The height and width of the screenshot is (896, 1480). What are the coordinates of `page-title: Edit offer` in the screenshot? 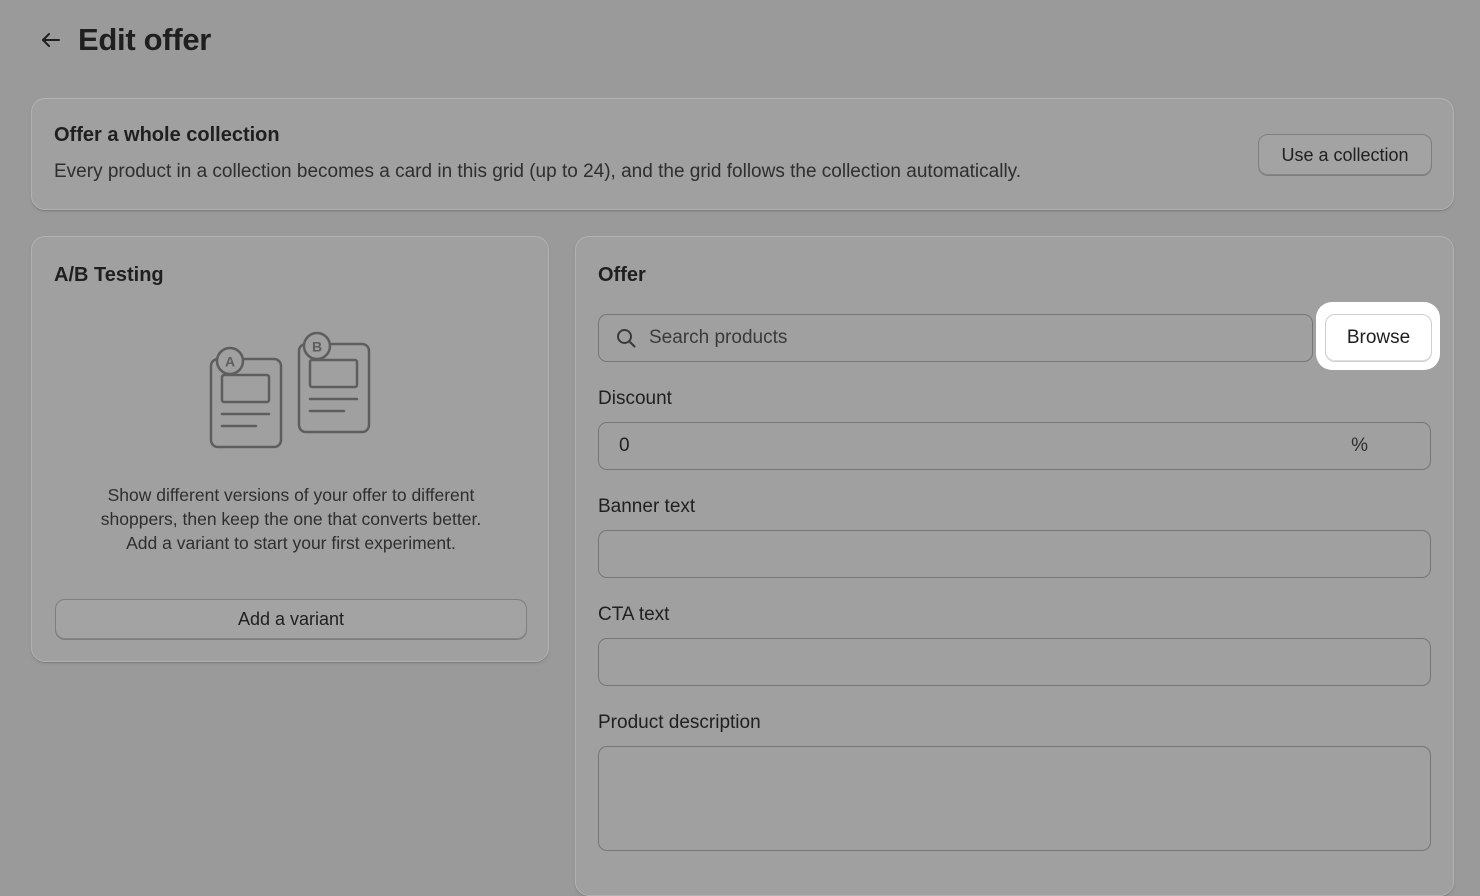 It's located at (145, 39).